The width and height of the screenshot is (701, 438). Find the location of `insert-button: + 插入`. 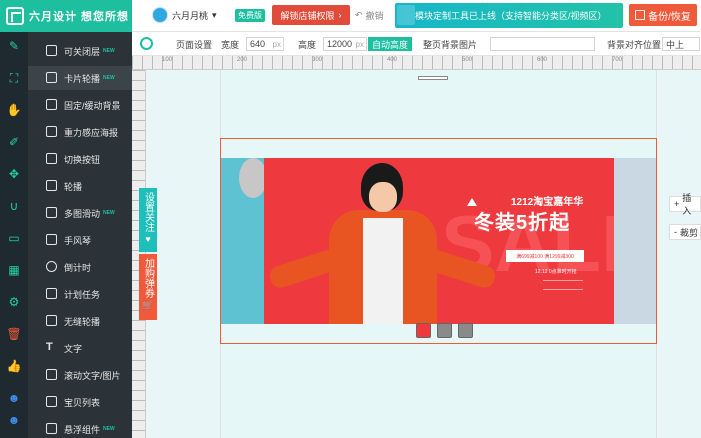

insert-button: + 插入 is located at coordinates (685, 204).